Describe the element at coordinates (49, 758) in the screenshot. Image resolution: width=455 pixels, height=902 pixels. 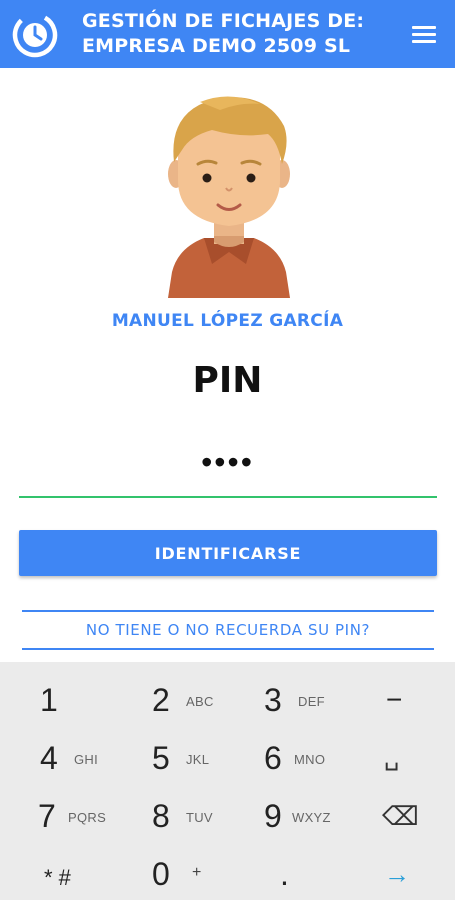
I see `key-digit: 4` at that location.